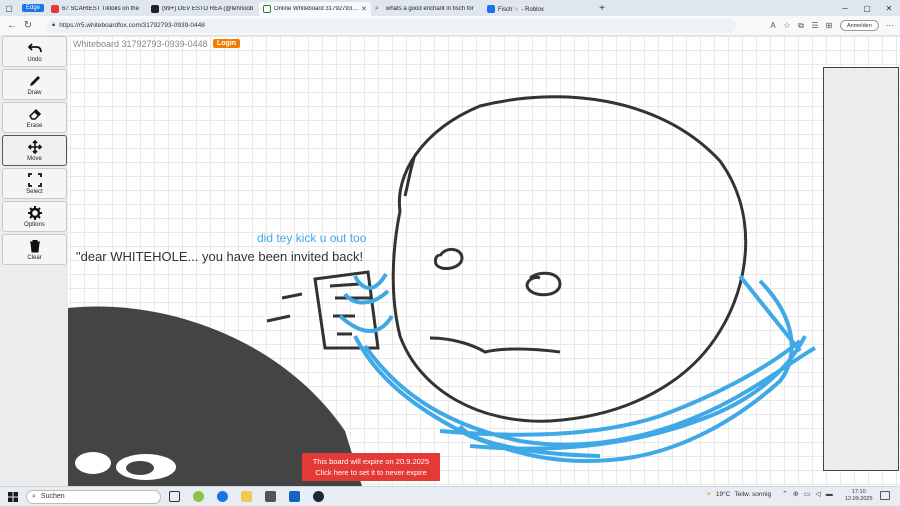 This screenshot has width=900, height=506. What do you see at coordinates (54, 25) in the screenshot?
I see `lock-icon: 🔒︎` at bounding box center [54, 25].